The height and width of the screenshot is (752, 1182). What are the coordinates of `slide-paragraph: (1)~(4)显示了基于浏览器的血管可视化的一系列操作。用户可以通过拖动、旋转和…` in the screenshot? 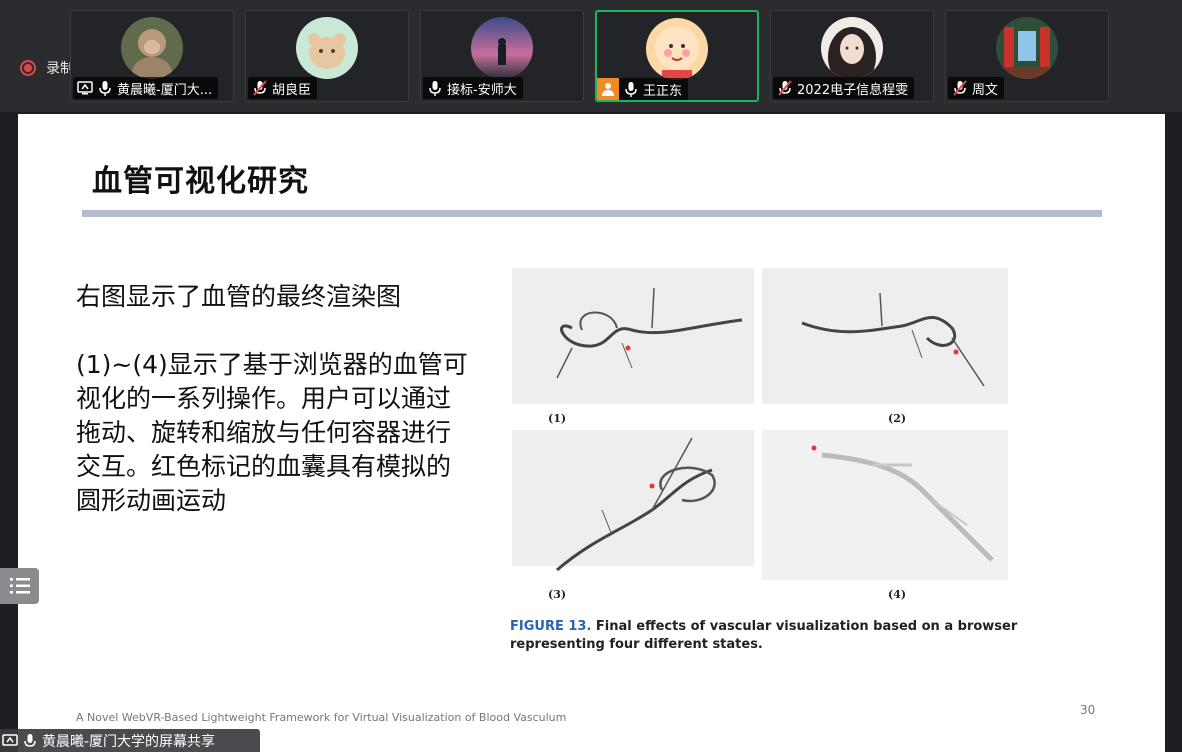 It's located at (272, 432).